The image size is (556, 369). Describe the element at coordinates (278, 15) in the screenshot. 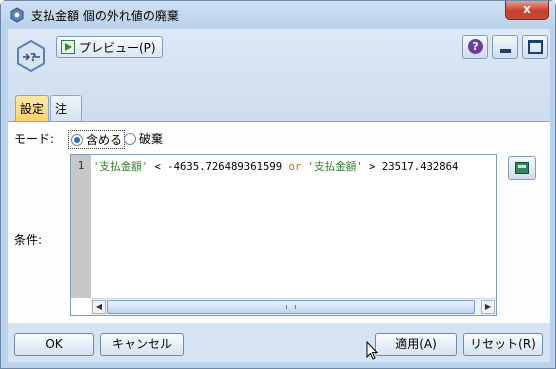

I see `title-bar: 支払金額 個の外れ値の廃棄 x` at that location.